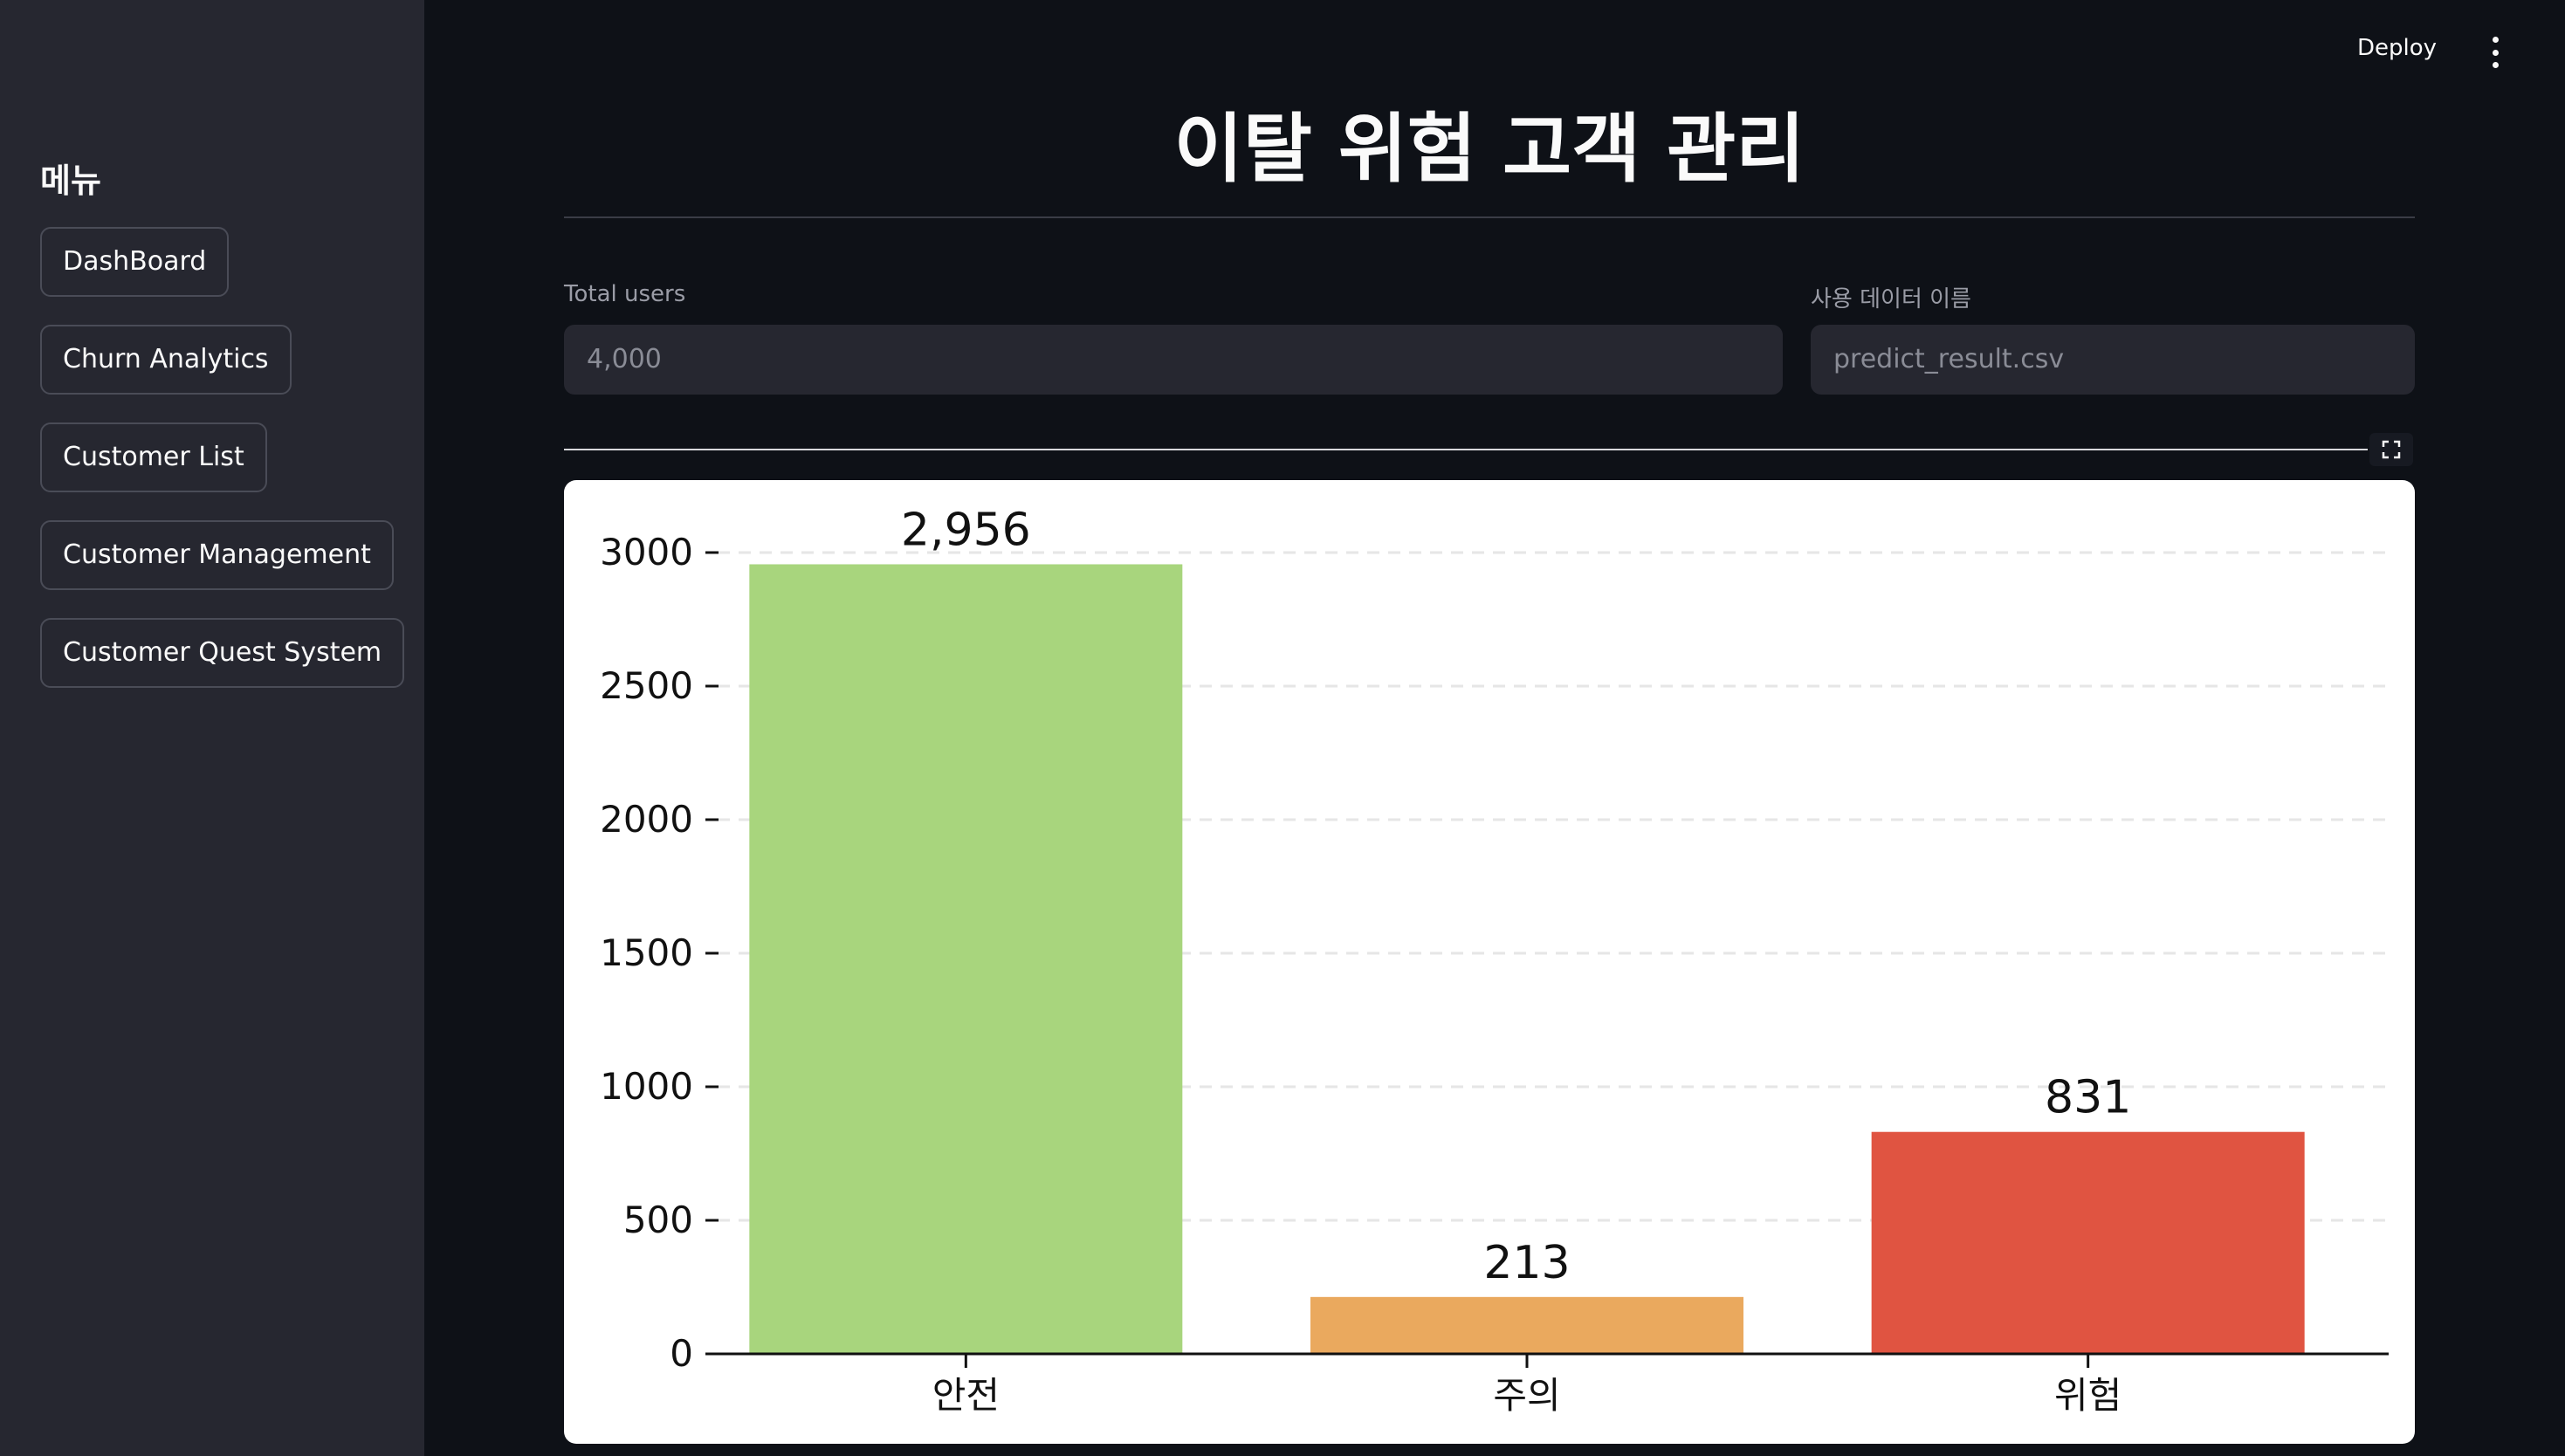 The width and height of the screenshot is (2565, 1456). What do you see at coordinates (1173, 360) in the screenshot?
I see `total-users-field: 4,000` at bounding box center [1173, 360].